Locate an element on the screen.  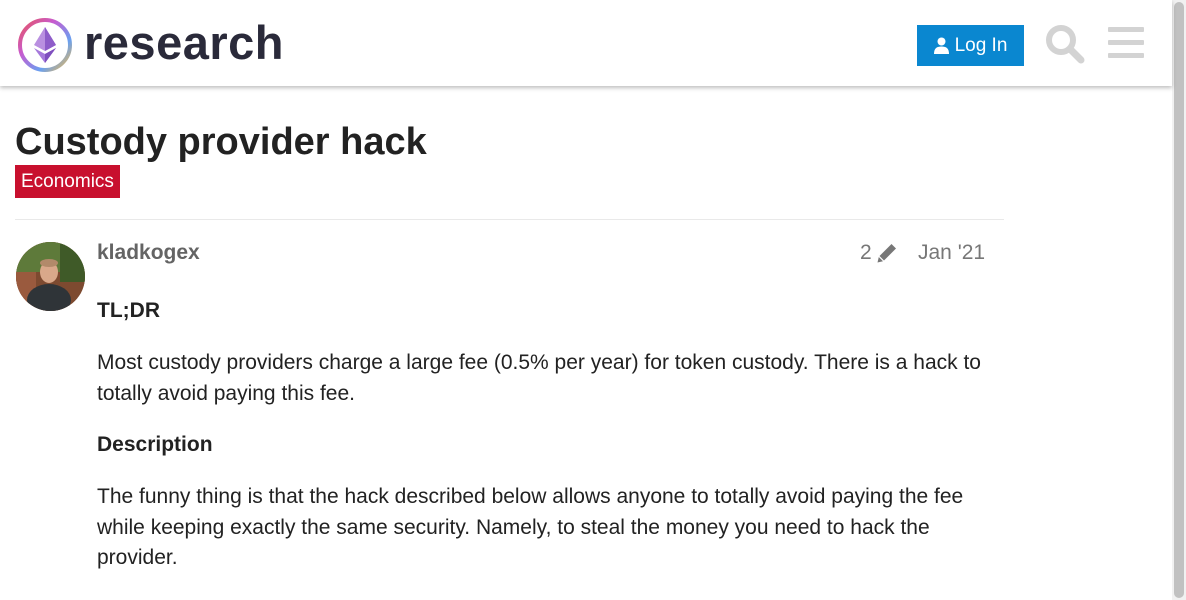
edit-history-button: 2 is located at coordinates (879, 253).